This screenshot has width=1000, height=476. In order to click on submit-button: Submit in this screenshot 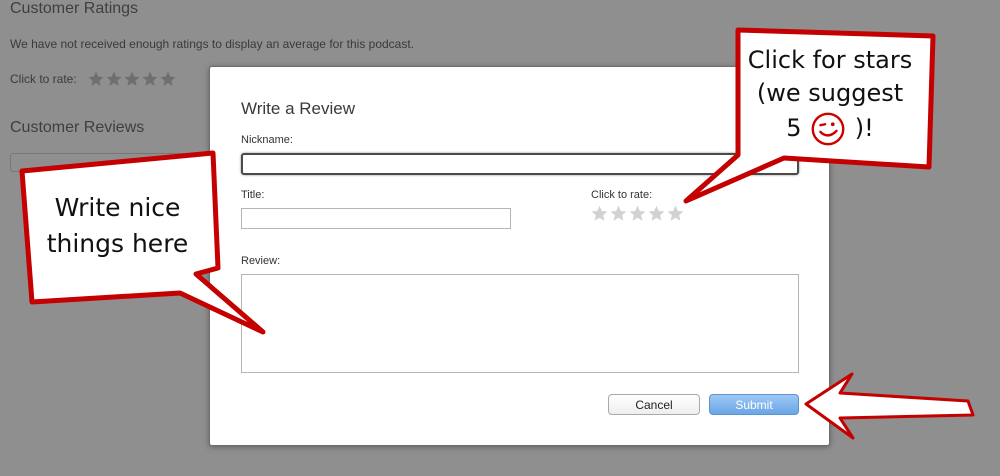, I will do `click(754, 404)`.